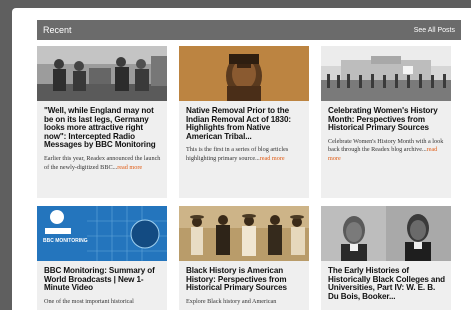  What do you see at coordinates (89, 301) in the screenshot?
I see `post-excerpt-text: One of the most important historical` at bounding box center [89, 301].